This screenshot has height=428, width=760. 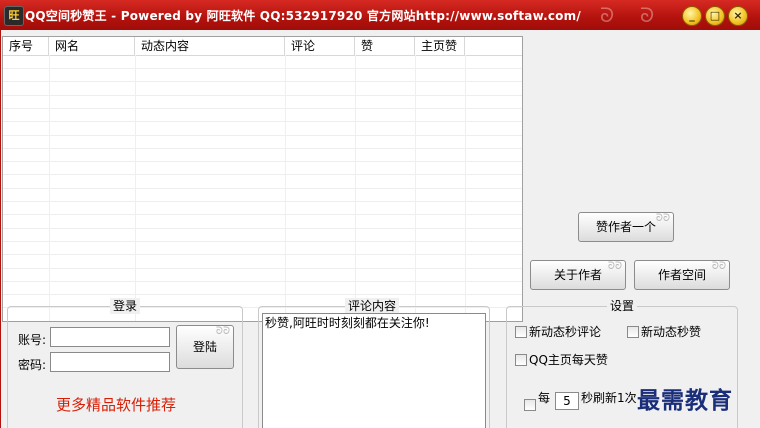 I want to click on author-space-label: 作者空间, so click(x=681, y=275).